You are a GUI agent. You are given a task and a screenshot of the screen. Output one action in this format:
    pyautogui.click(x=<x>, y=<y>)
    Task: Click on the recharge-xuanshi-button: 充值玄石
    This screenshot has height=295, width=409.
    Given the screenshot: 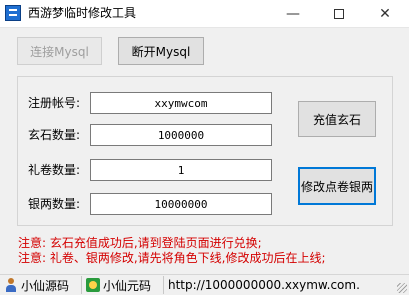 What is the action you would take?
    pyautogui.click(x=337, y=119)
    